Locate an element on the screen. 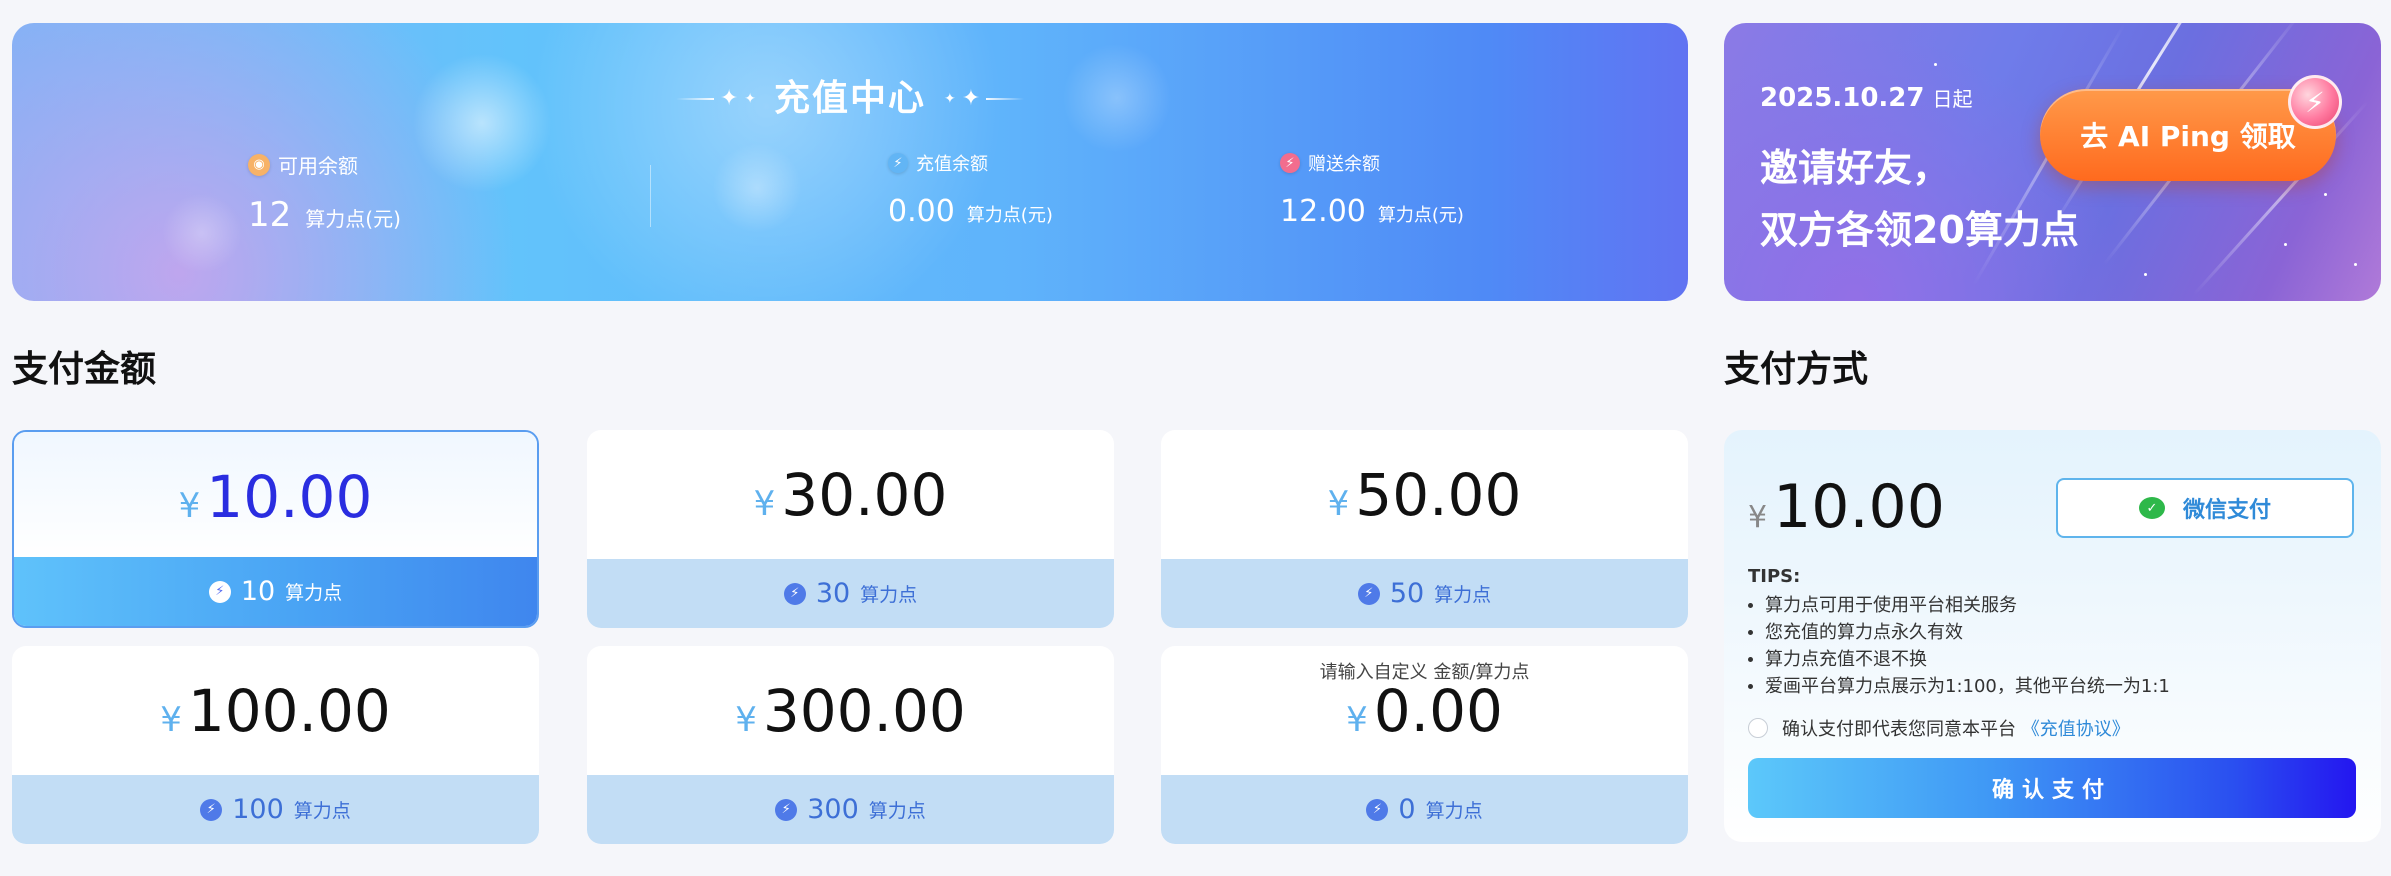  tip-text: 算力点可用于使用平台相关服务 is located at coordinates (1891, 605).